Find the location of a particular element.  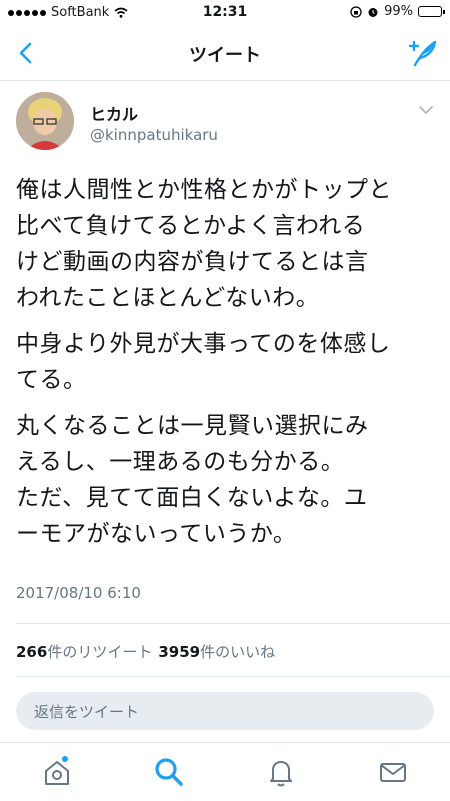

status-right: 99% is located at coordinates (397, 11).